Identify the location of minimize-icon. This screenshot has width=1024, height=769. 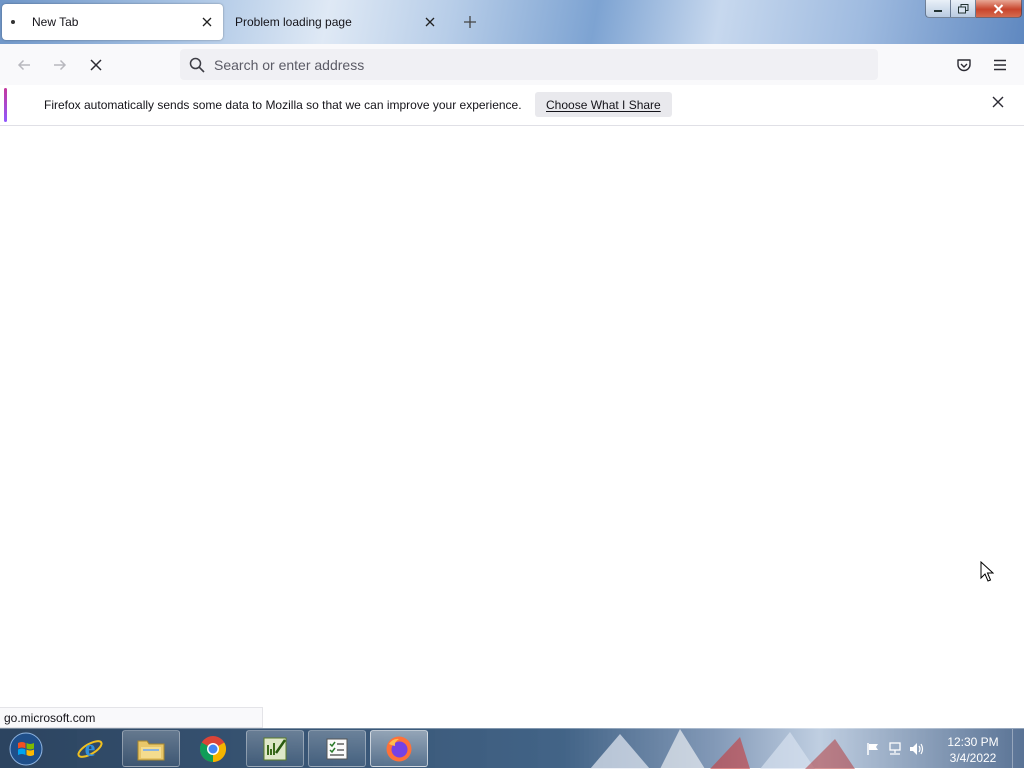
(938, 9).